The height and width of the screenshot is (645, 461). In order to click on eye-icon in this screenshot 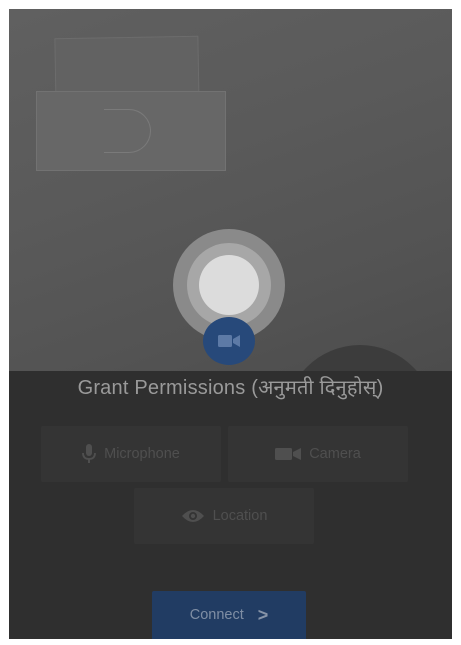, I will do `click(192, 516)`.